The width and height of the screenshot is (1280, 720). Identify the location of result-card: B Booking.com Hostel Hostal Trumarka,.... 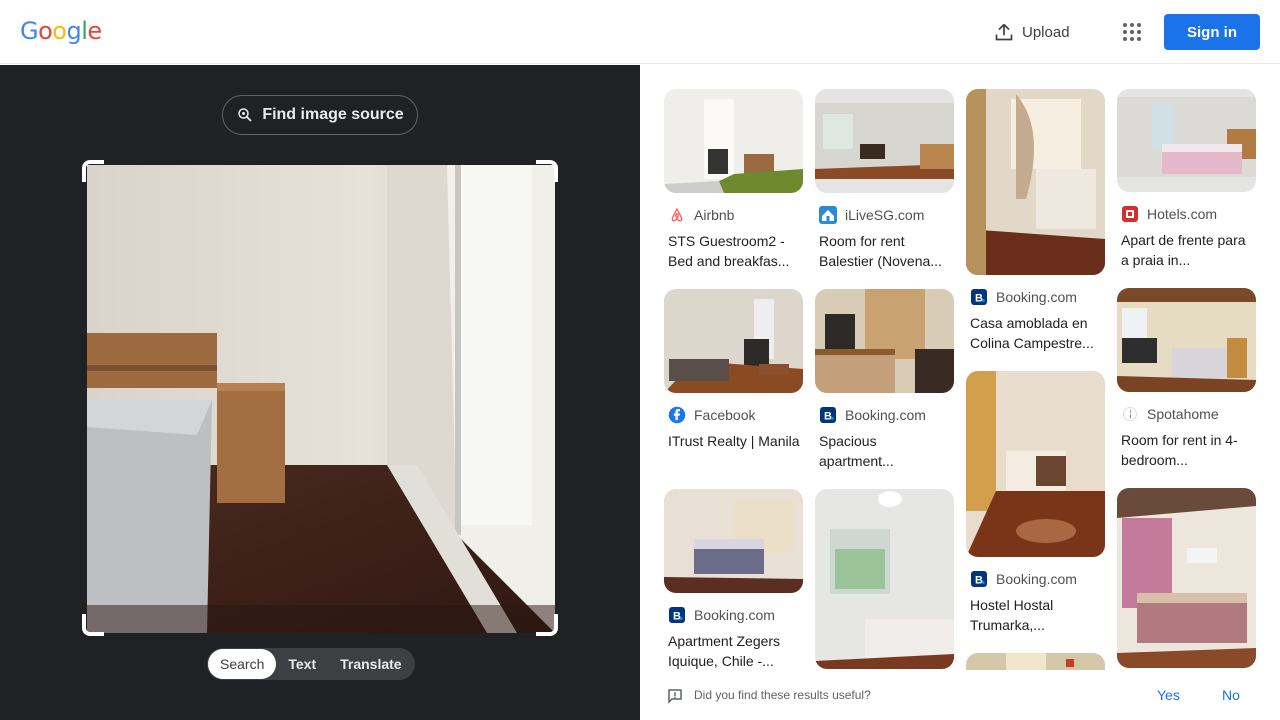
(1035, 503).